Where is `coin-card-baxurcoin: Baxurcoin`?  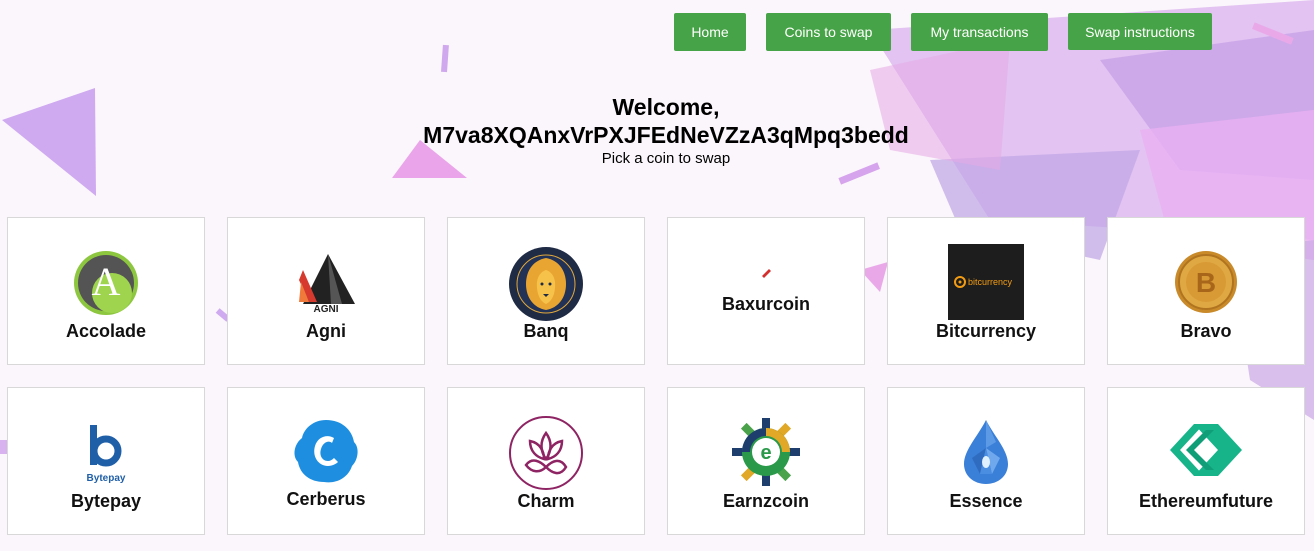
coin-card-baxurcoin: Baxurcoin is located at coordinates (766, 291).